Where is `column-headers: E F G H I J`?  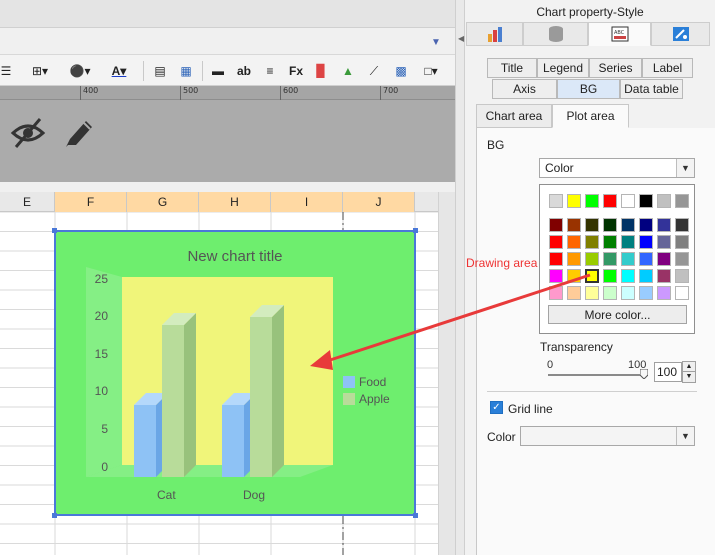 column-headers: E F G H I J is located at coordinates (227, 202).